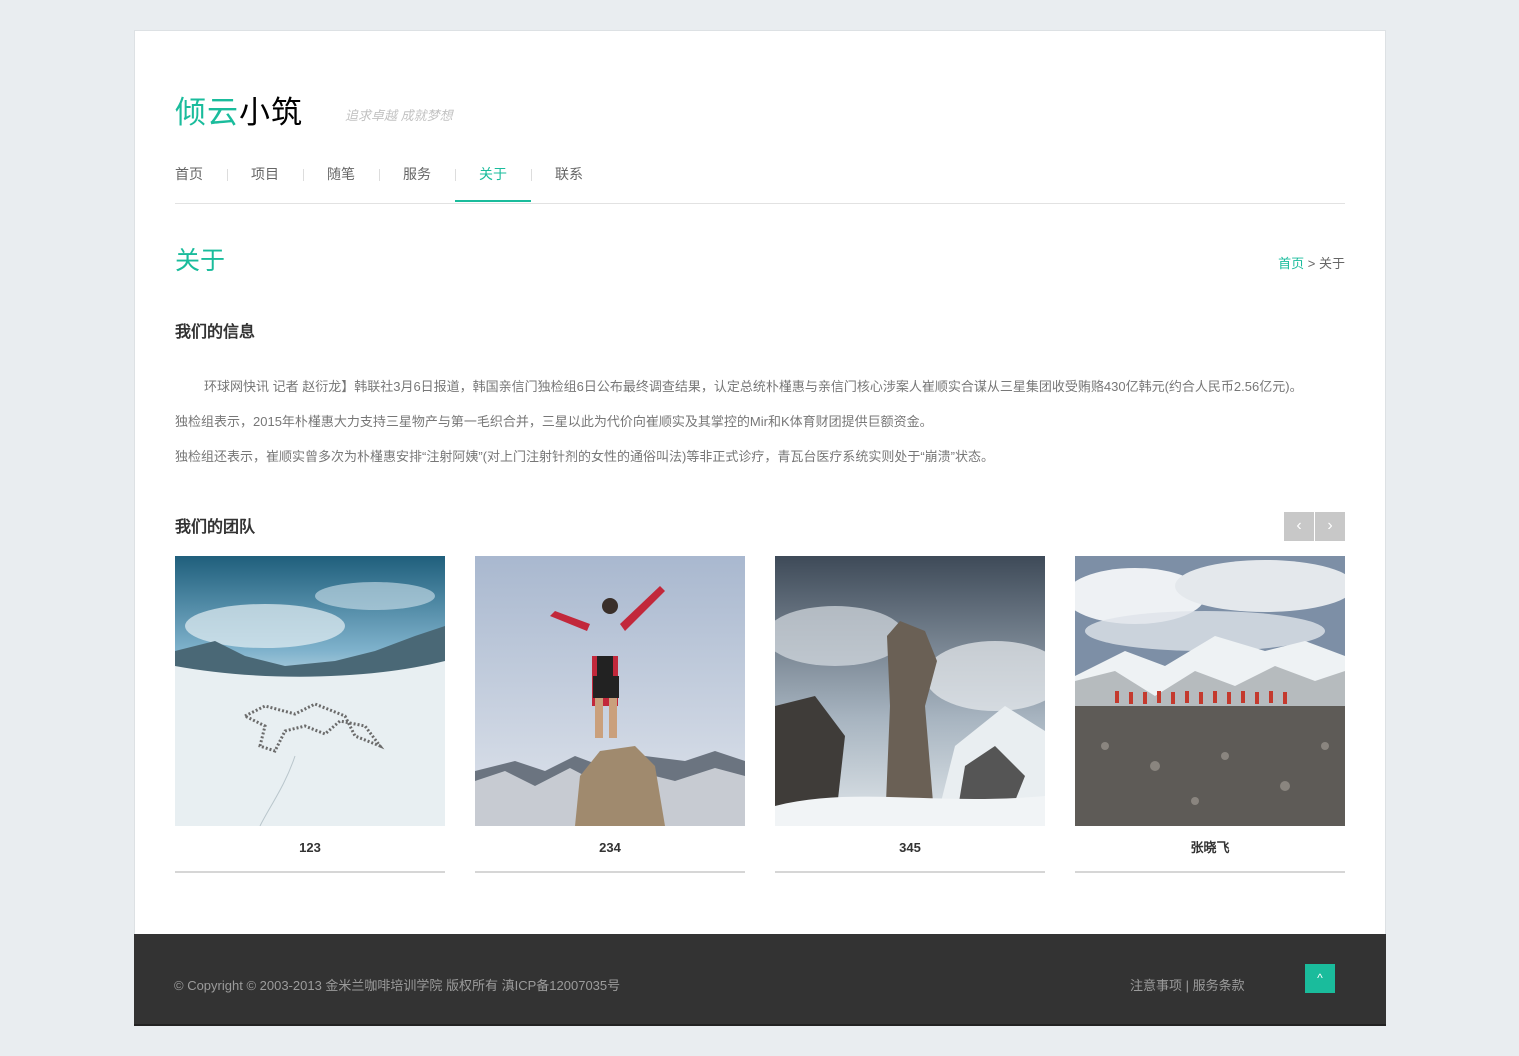 The height and width of the screenshot is (1056, 1519). I want to click on site-slogan: 追求卓越 成就梦想, so click(399, 115).